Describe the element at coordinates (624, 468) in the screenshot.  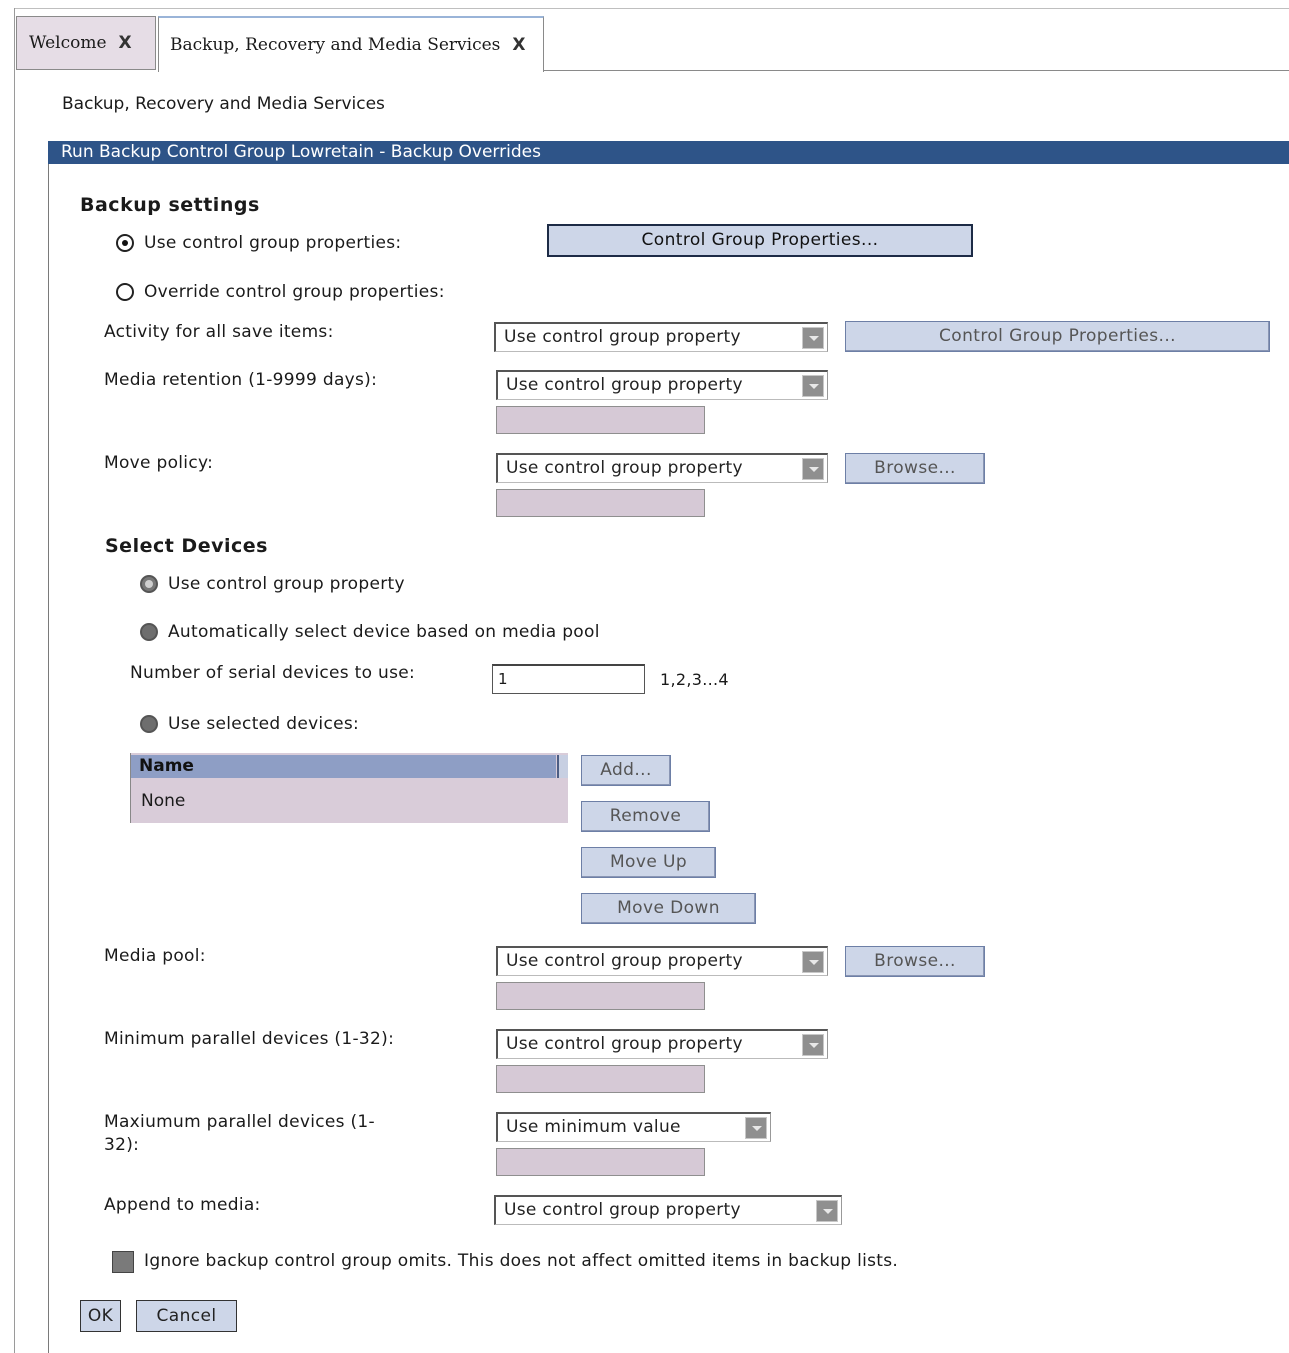
I see `move-policy-value: Use control group property` at that location.